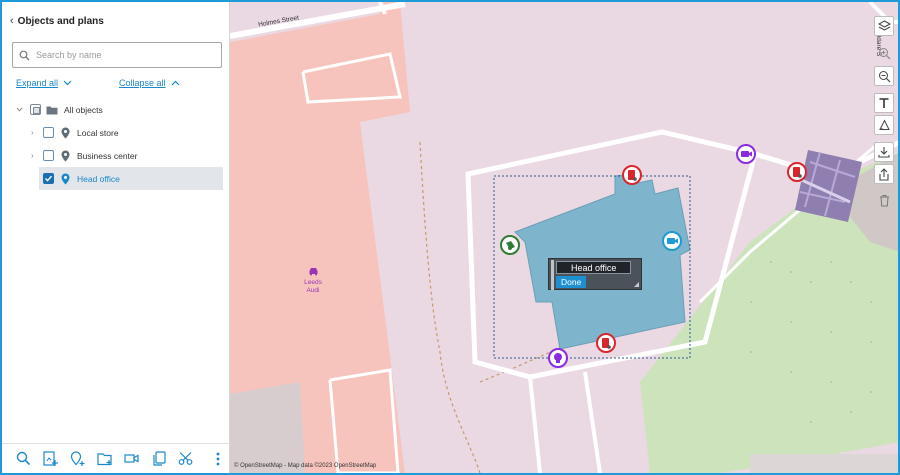  I want to click on add-location-button, so click(77, 459).